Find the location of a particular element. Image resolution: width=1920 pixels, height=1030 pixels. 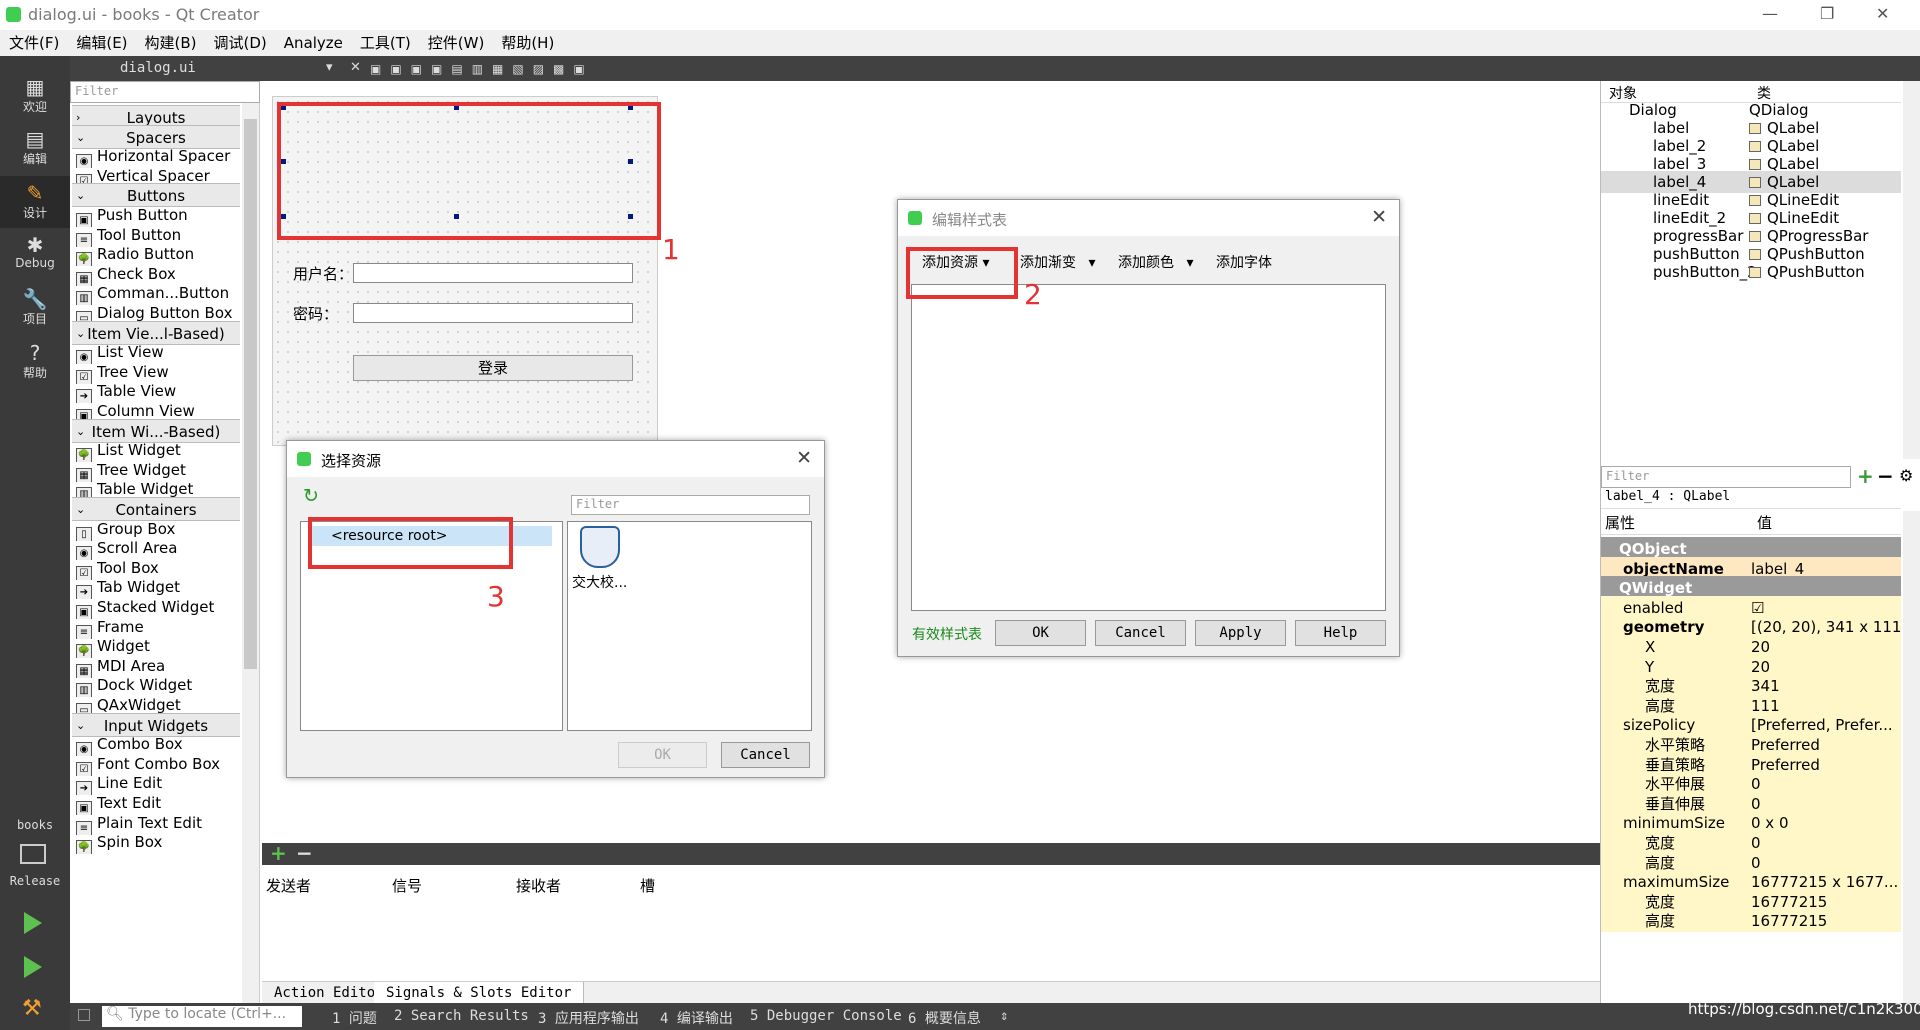

output-tab-app-output: 3 应用程序输出 is located at coordinates (588, 1018).